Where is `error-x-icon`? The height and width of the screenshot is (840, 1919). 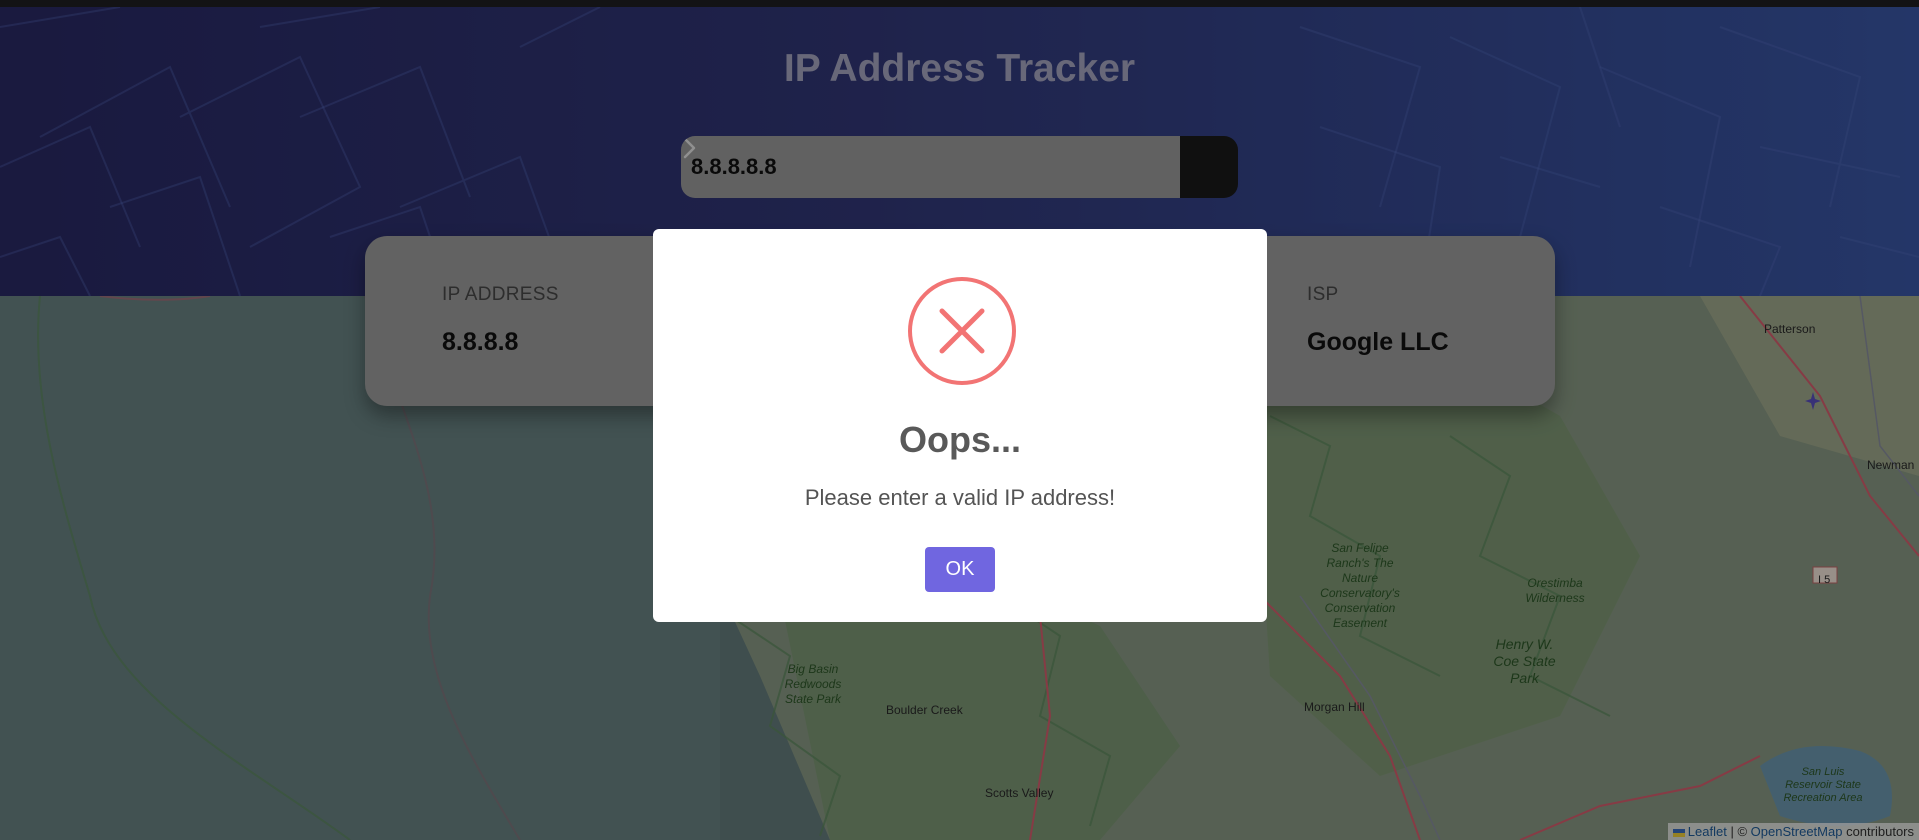
error-x-icon is located at coordinates (962, 331).